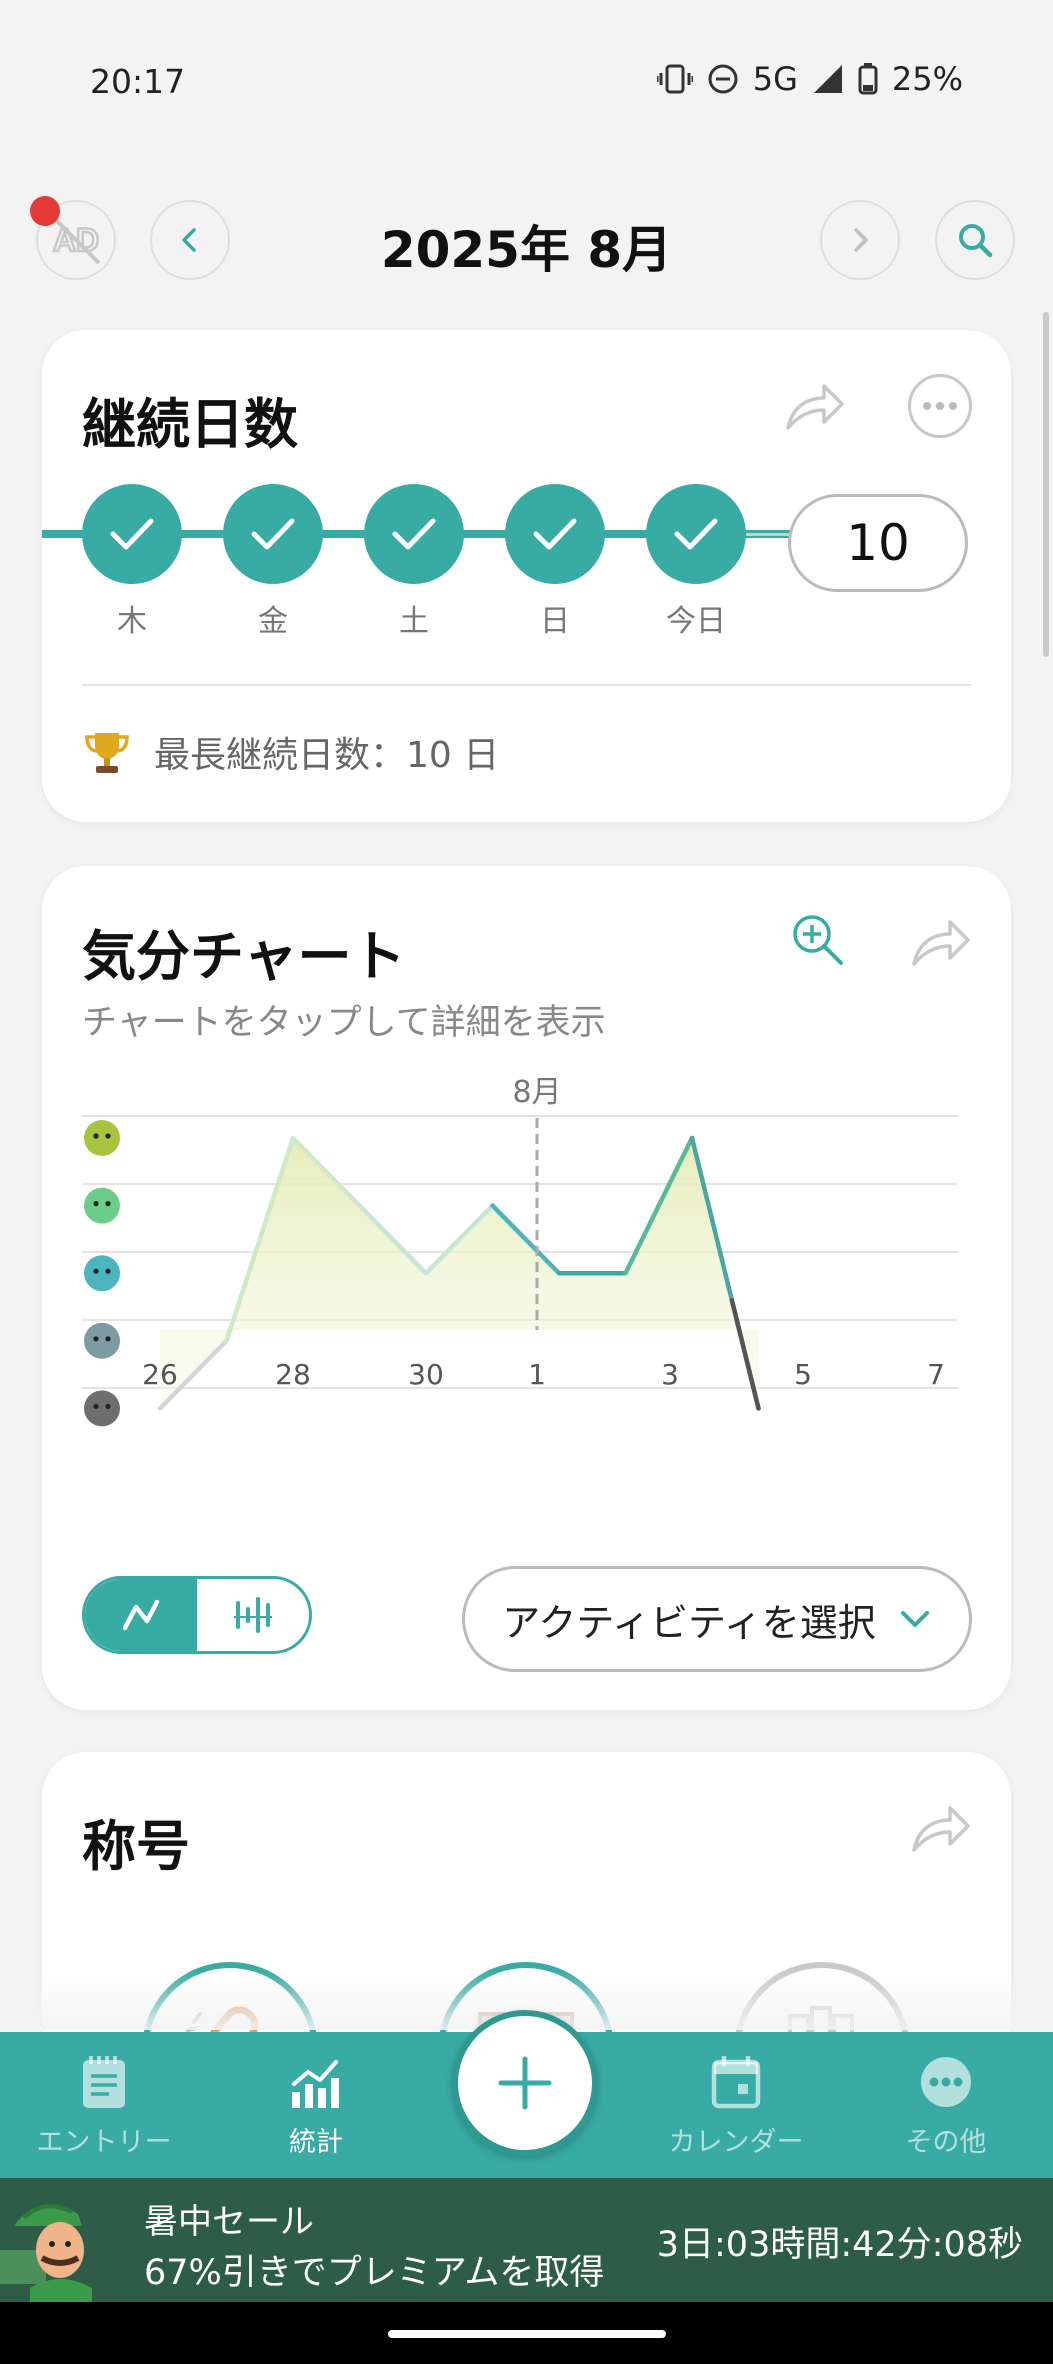 The width and height of the screenshot is (1053, 2364). I want to click on chevron-right-icon, so click(861, 240).